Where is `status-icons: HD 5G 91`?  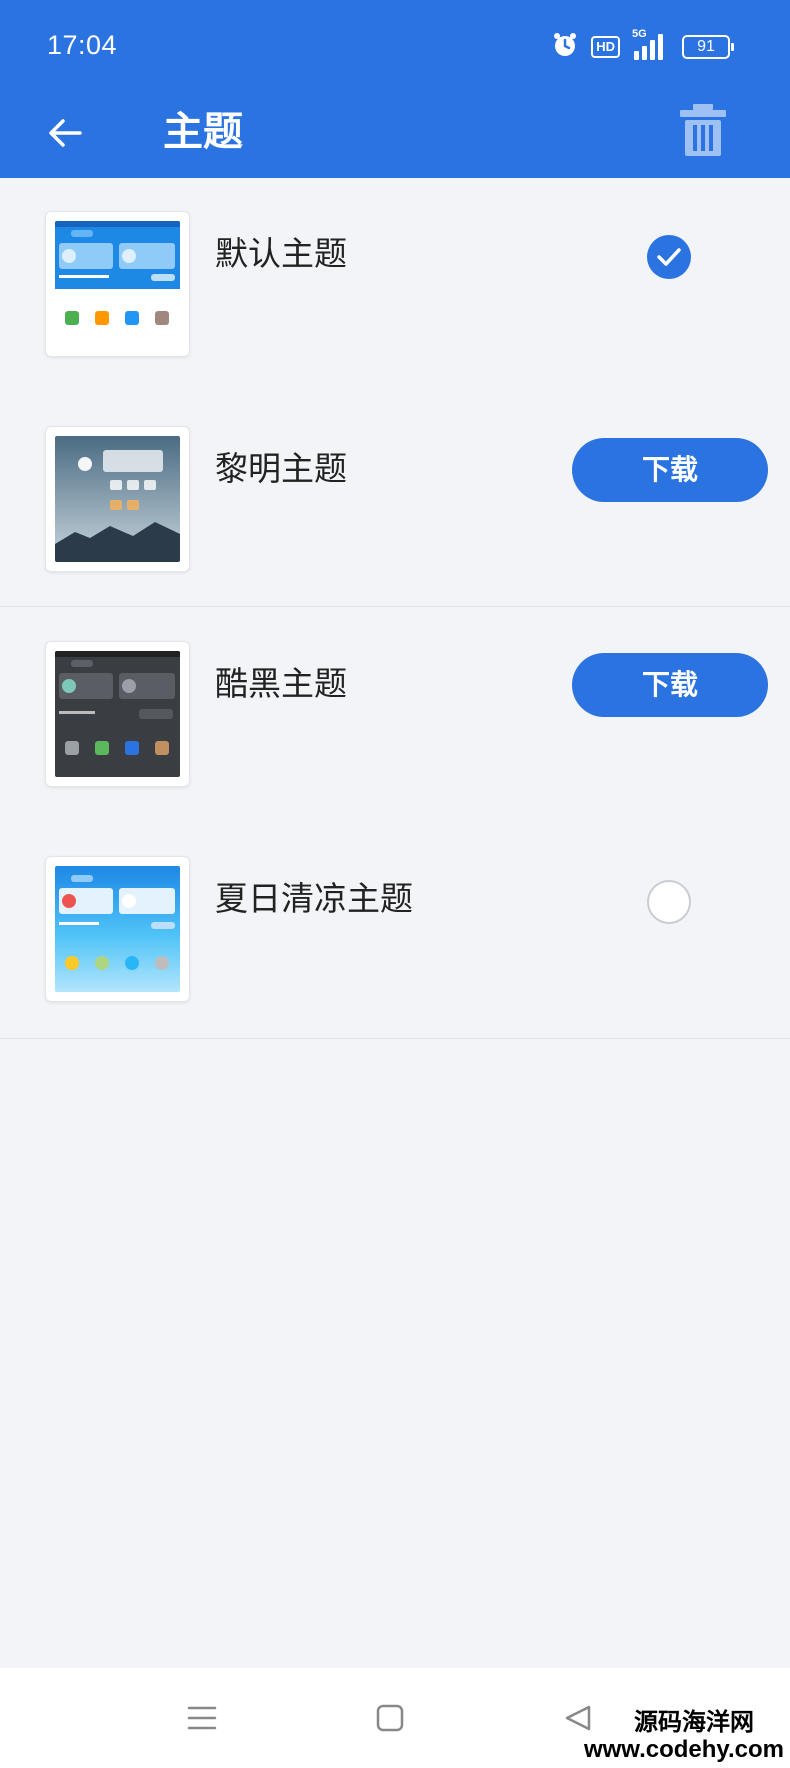
status-icons: HD 5G 91 is located at coordinates (642, 46).